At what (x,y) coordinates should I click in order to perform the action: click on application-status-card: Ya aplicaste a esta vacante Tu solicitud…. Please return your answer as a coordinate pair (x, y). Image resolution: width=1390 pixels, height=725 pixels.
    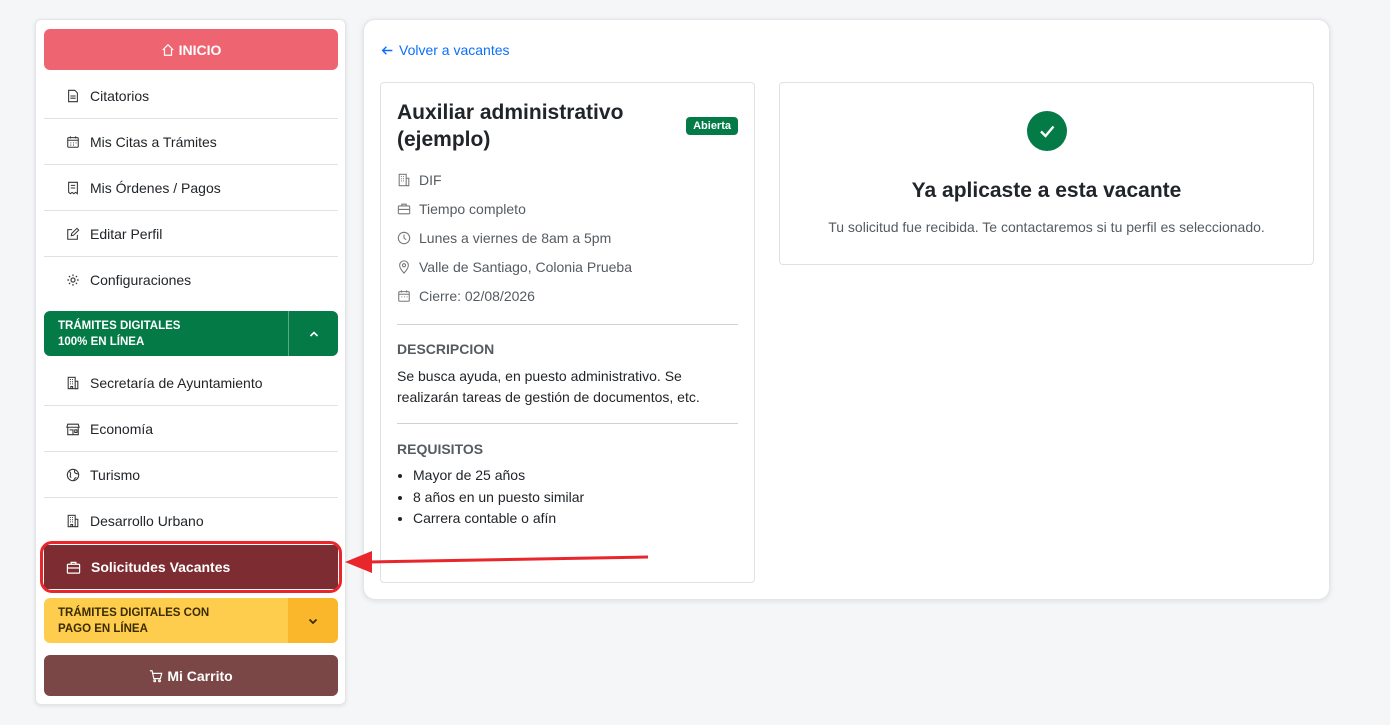
    Looking at the image, I should click on (1046, 173).